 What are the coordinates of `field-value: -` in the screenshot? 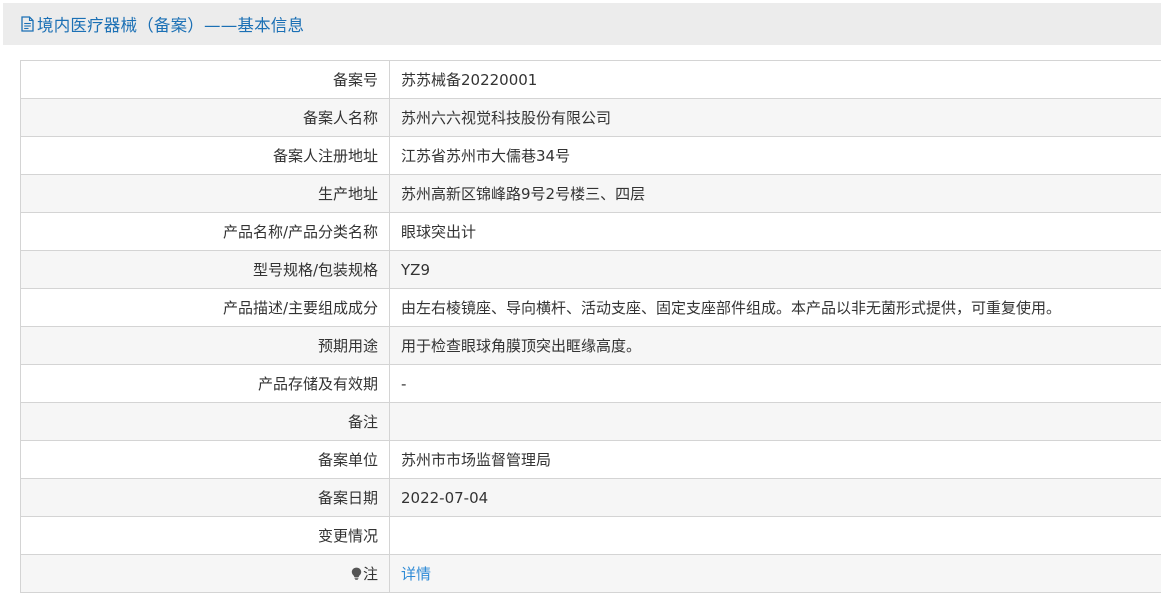 It's located at (775, 383).